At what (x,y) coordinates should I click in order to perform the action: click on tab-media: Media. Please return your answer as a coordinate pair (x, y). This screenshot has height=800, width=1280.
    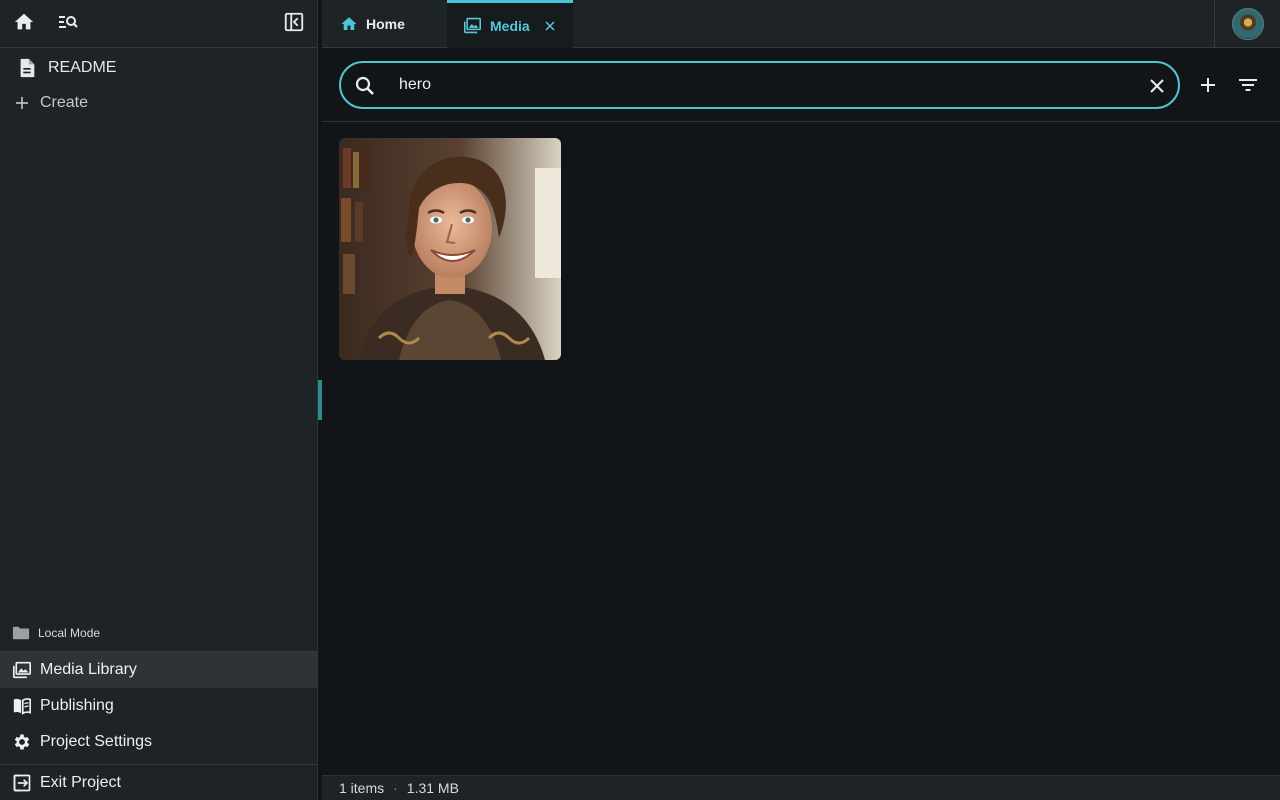
    Looking at the image, I should click on (510, 24).